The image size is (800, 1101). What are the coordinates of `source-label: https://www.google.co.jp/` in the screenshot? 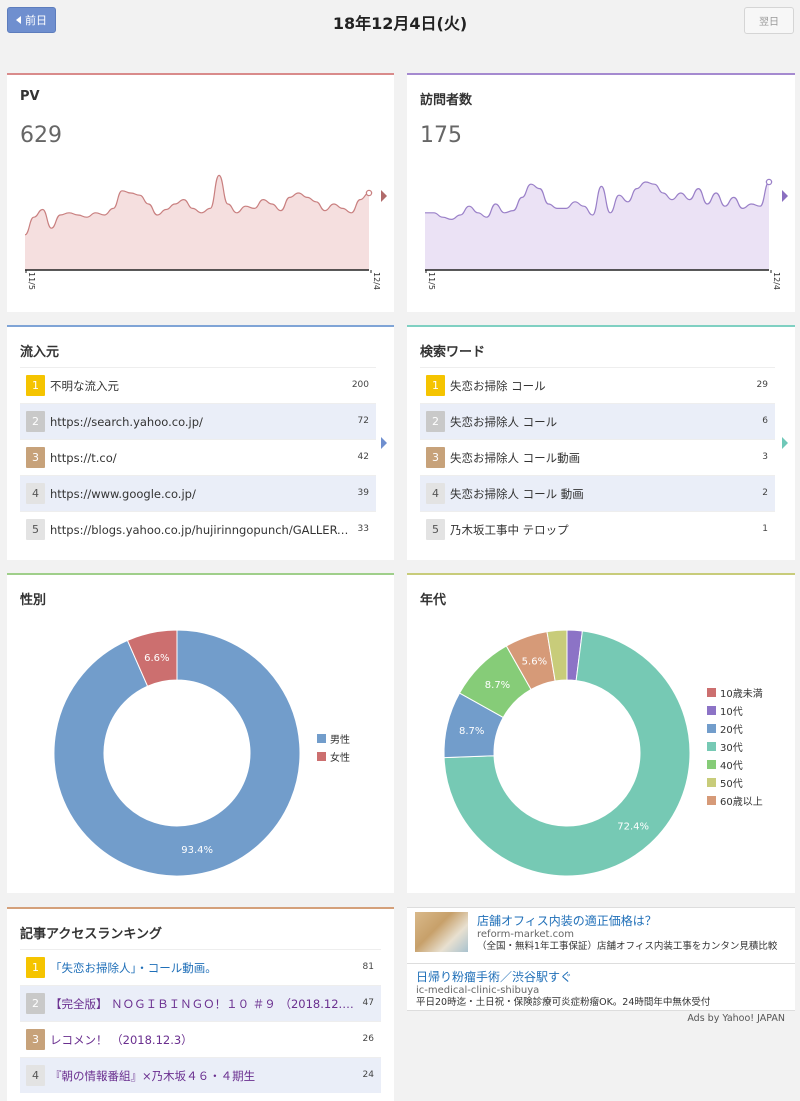 It's located at (123, 493).